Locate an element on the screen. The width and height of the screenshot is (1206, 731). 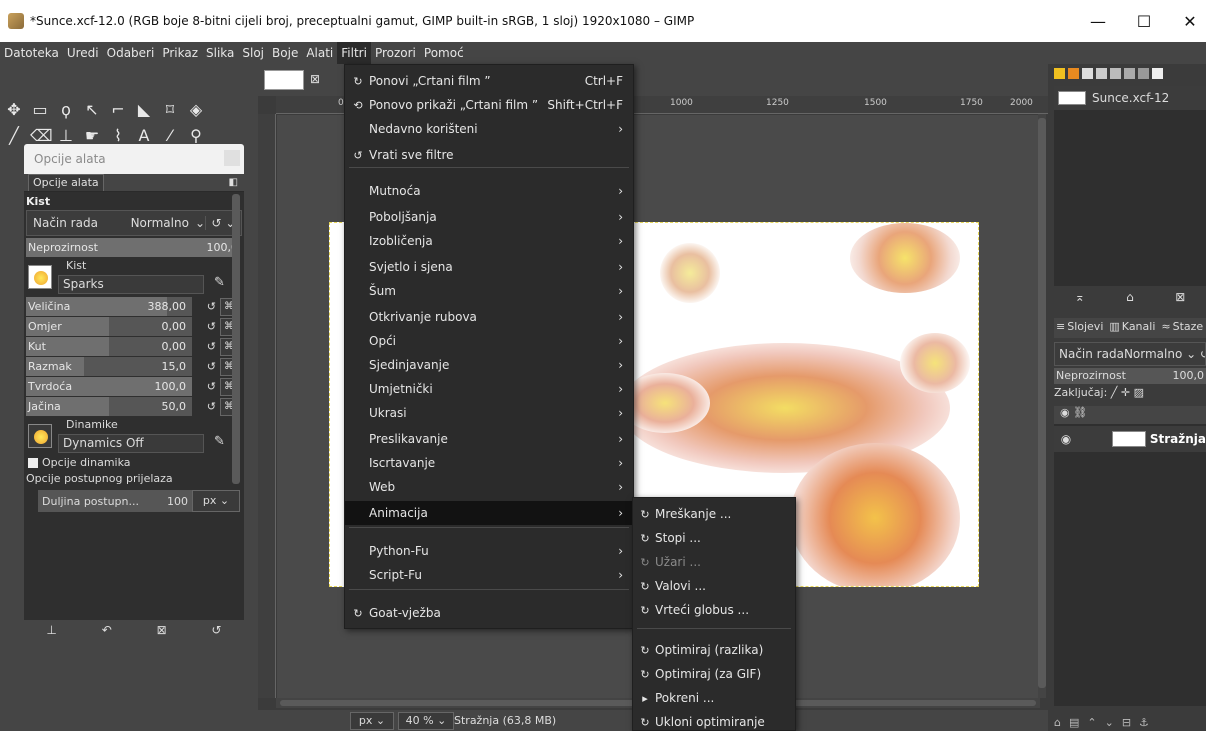
raise-layer-icon: ⌃ is located at coordinates (1091, 722).